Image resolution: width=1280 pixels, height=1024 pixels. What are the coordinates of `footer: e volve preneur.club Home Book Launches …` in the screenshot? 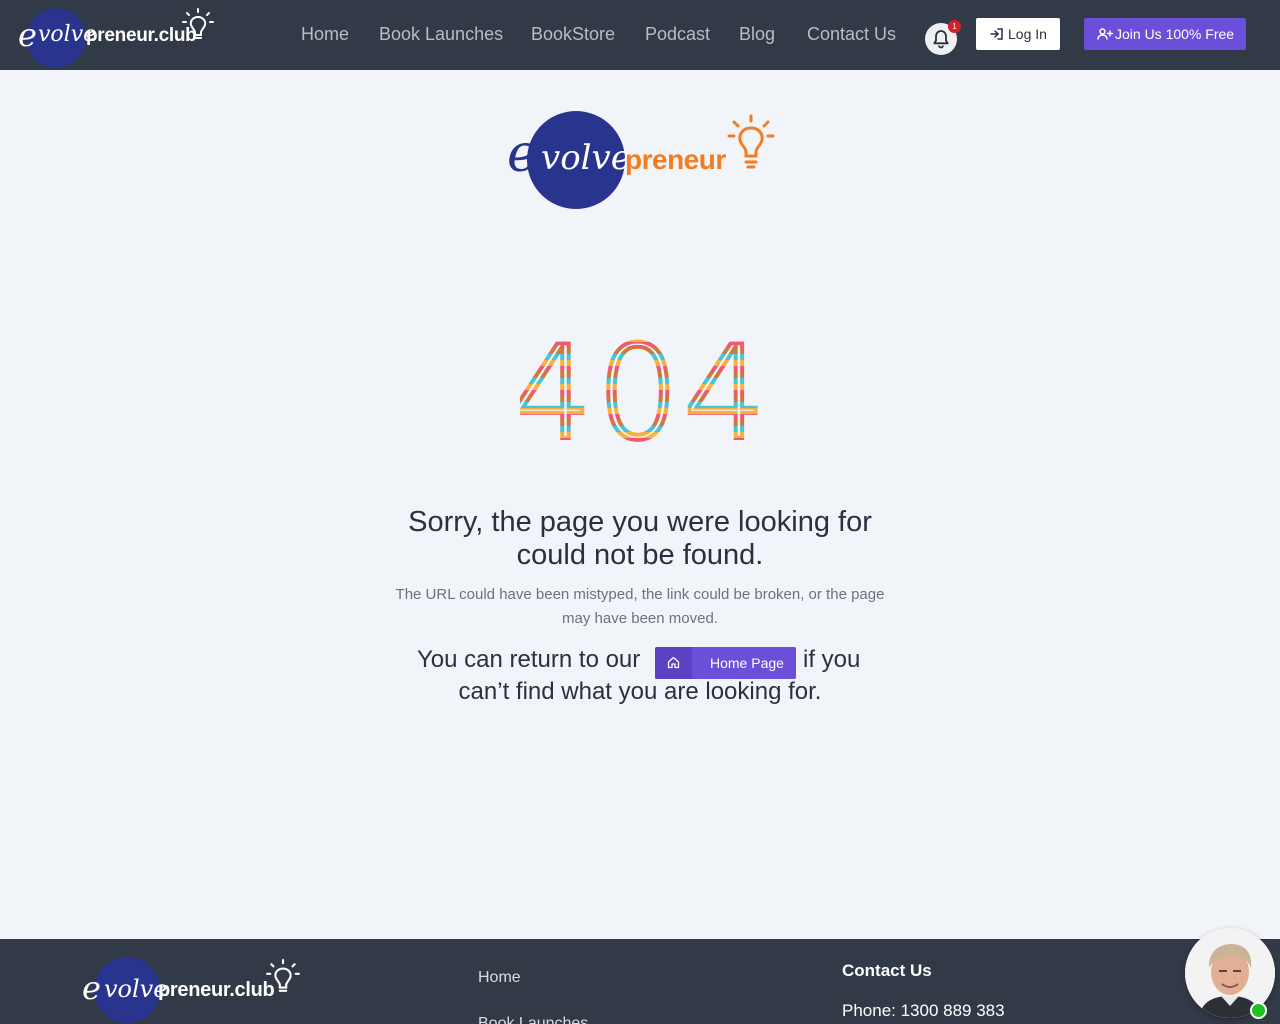 It's located at (640, 981).